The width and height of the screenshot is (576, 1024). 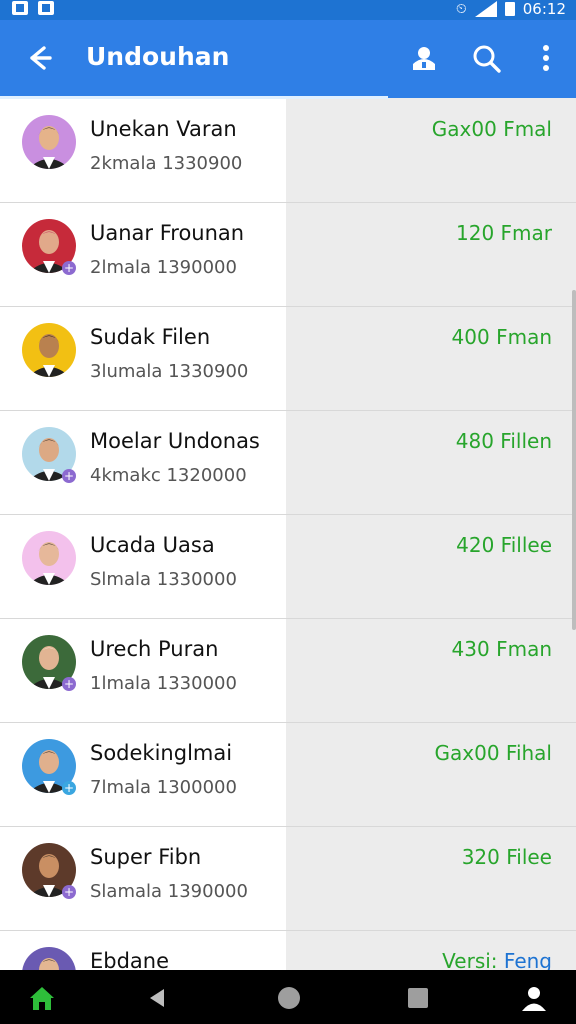 What do you see at coordinates (288, 775) in the screenshot?
I see `list-item: + Sodekinglmai 7lmala 1300000 Gax00 Fihal` at bounding box center [288, 775].